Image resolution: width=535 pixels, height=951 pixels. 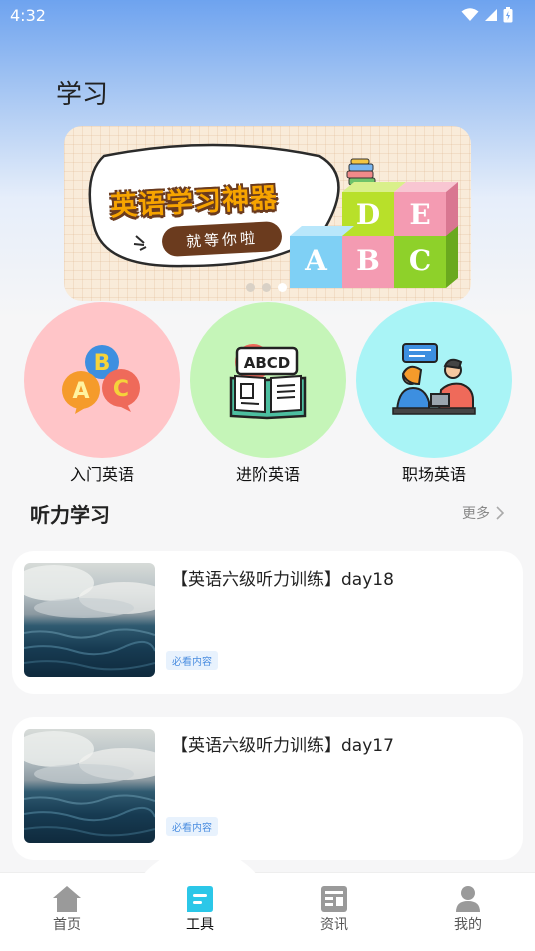 I want to click on nav-item-news: 资讯, so click(x=334, y=909).